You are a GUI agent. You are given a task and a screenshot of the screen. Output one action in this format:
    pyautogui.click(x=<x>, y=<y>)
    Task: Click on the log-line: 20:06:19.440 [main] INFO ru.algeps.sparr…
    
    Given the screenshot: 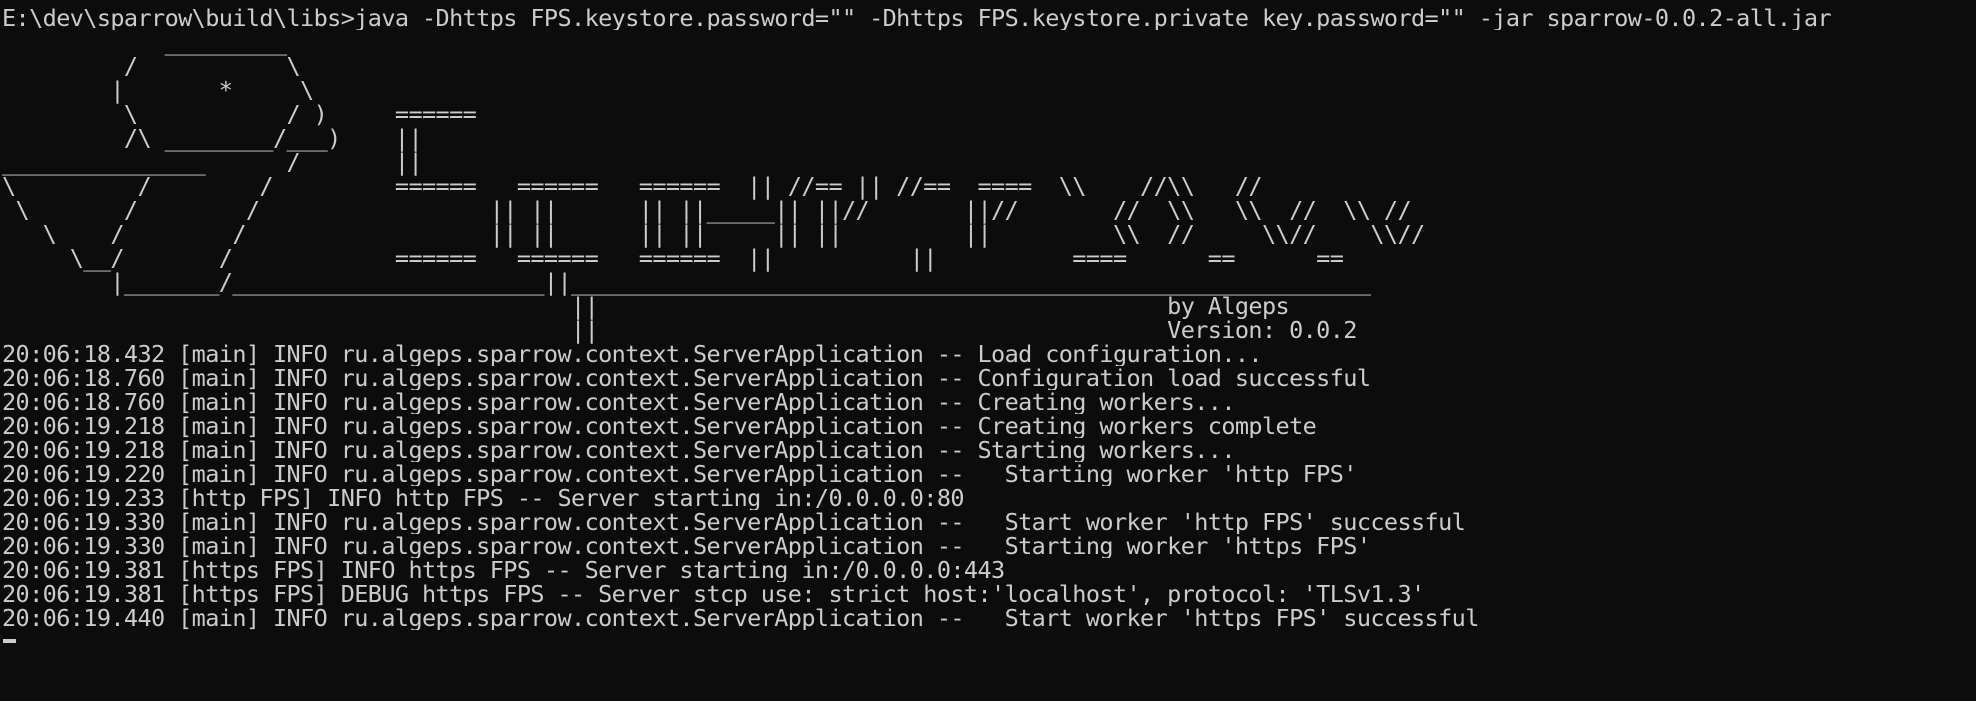 What is the action you would take?
    pyautogui.click(x=740, y=618)
    